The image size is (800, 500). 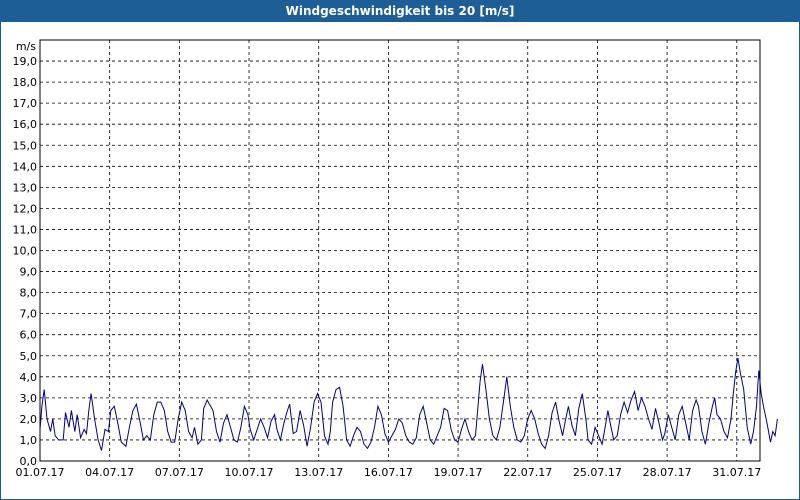 What do you see at coordinates (25, 145) in the screenshot?
I see `y-tick-label: 15,0` at bounding box center [25, 145].